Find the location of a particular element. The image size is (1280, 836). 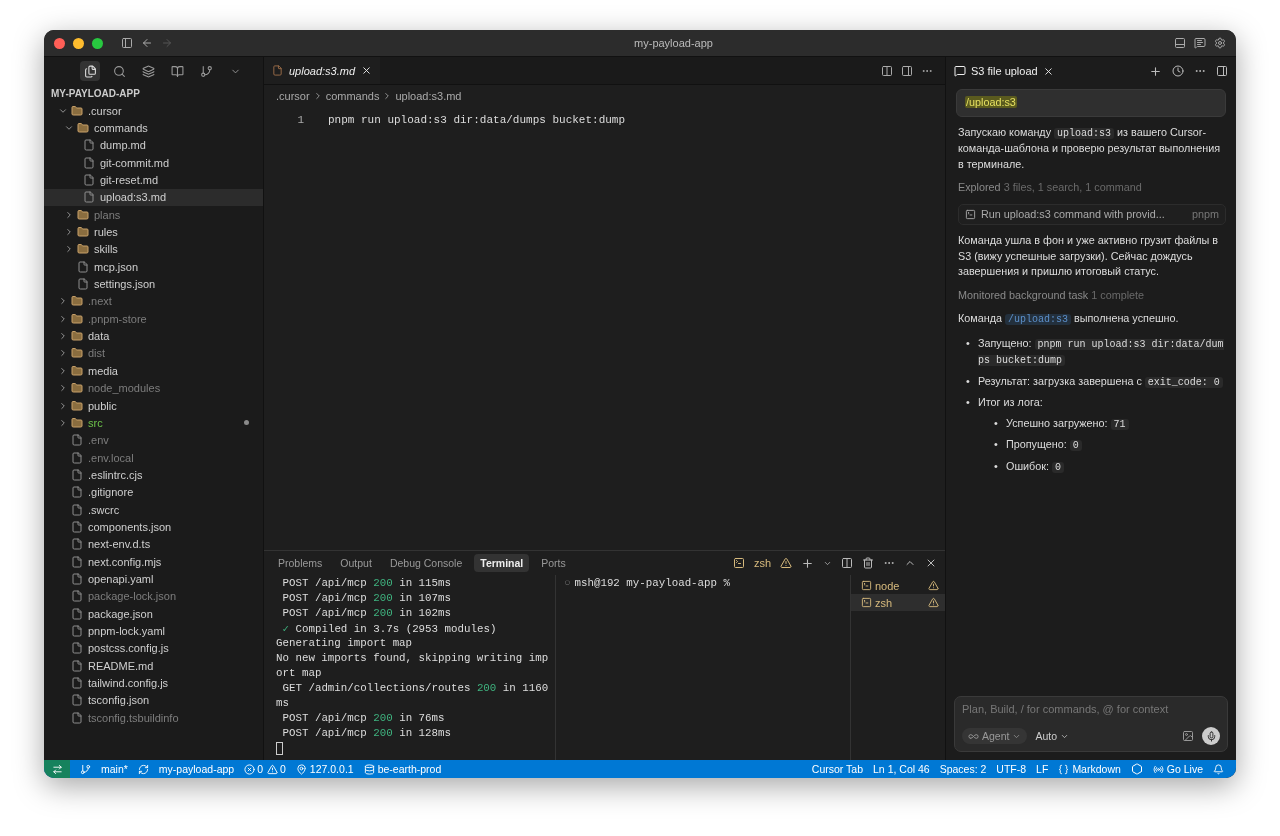

tree-item: openapi.yaml is located at coordinates (153, 579).